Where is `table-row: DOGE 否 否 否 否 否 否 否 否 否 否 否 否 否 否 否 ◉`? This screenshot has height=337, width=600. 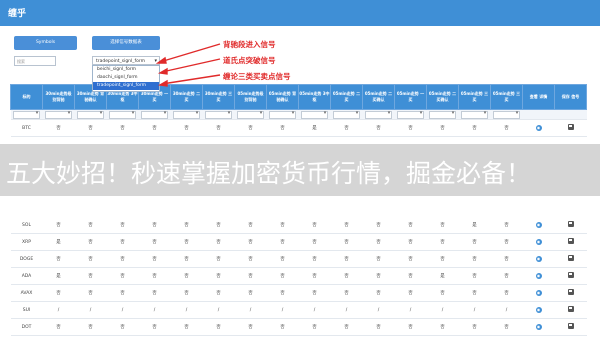
table-row: DOGE 否 否 否 否 否 否 否 否 否 否 否 否 否 否 否 ◉ is located at coordinates (298, 259).